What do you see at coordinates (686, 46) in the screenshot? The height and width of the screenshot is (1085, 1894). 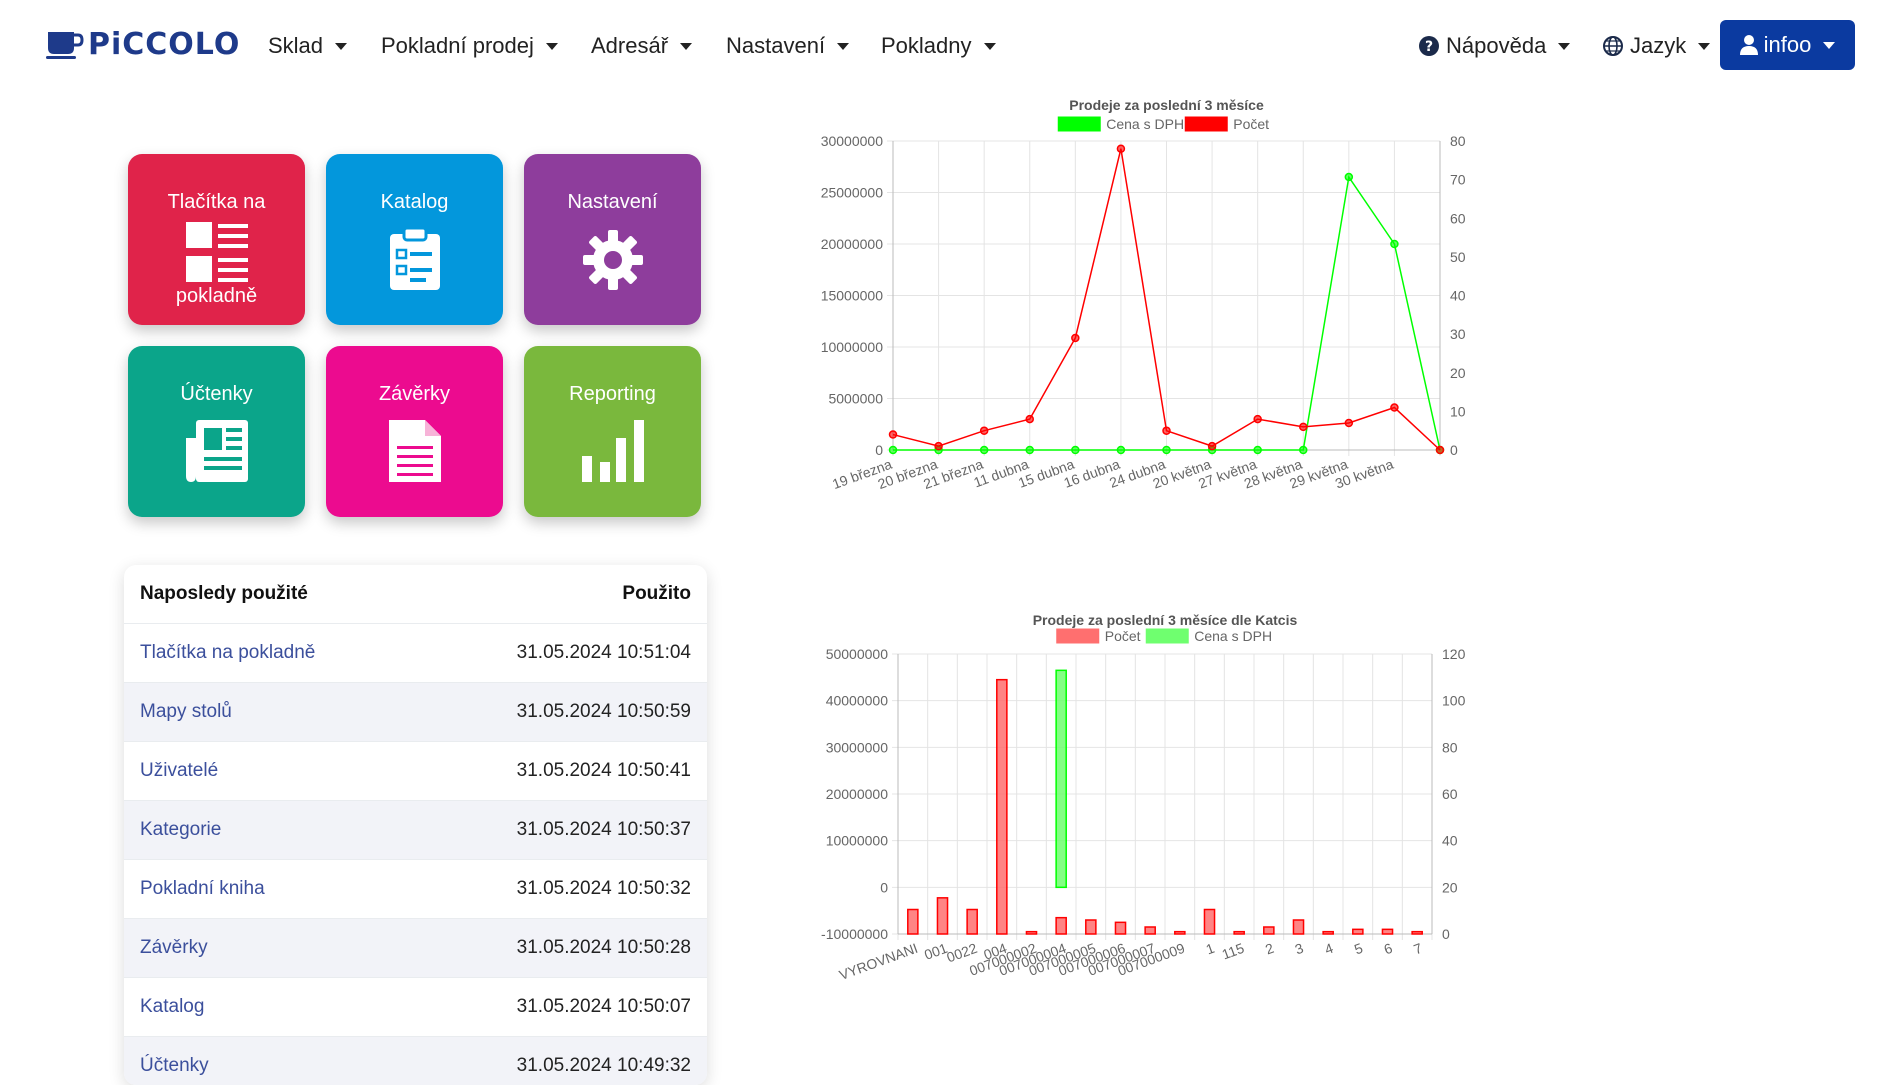 I see `chevron-down-icon` at bounding box center [686, 46].